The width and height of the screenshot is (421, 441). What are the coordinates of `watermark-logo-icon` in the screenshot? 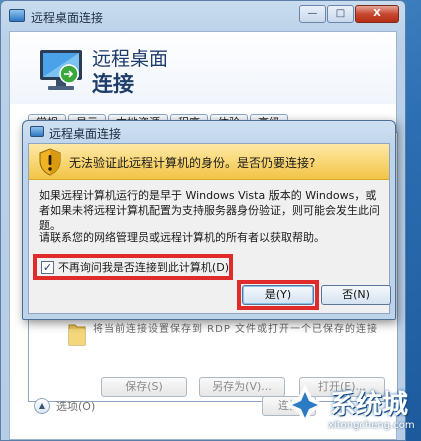 It's located at (305, 405).